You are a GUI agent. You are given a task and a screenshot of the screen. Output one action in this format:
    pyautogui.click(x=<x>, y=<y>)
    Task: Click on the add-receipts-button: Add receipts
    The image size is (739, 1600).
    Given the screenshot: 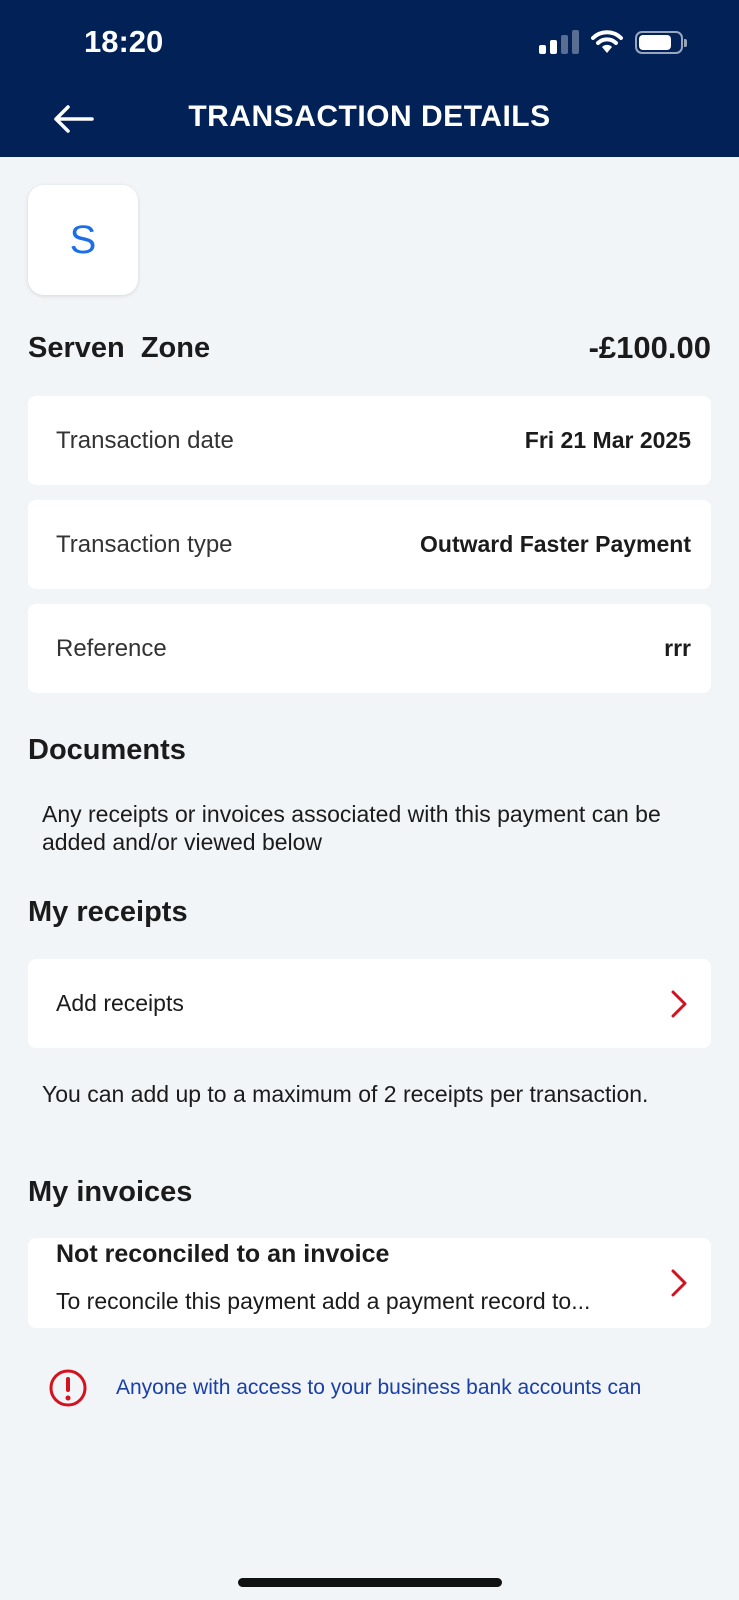 What is the action you would take?
    pyautogui.click(x=369, y=1003)
    